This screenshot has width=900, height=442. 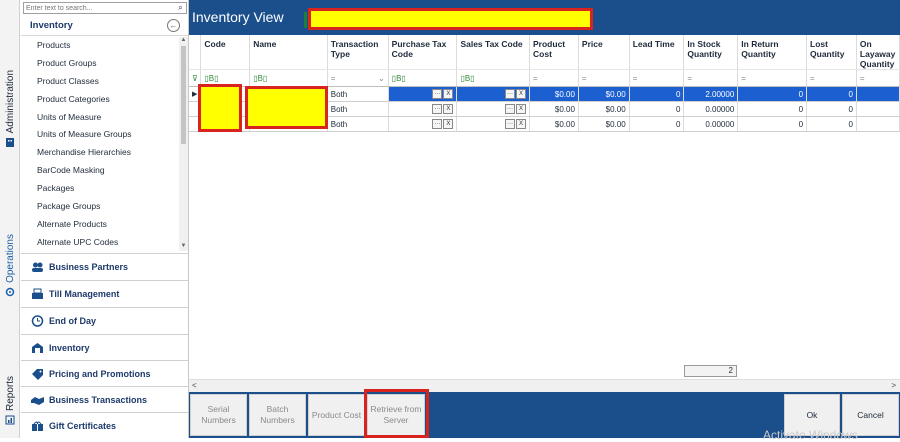 I want to click on nav-item-alternate-products: Alternate Products, so click(x=100, y=225).